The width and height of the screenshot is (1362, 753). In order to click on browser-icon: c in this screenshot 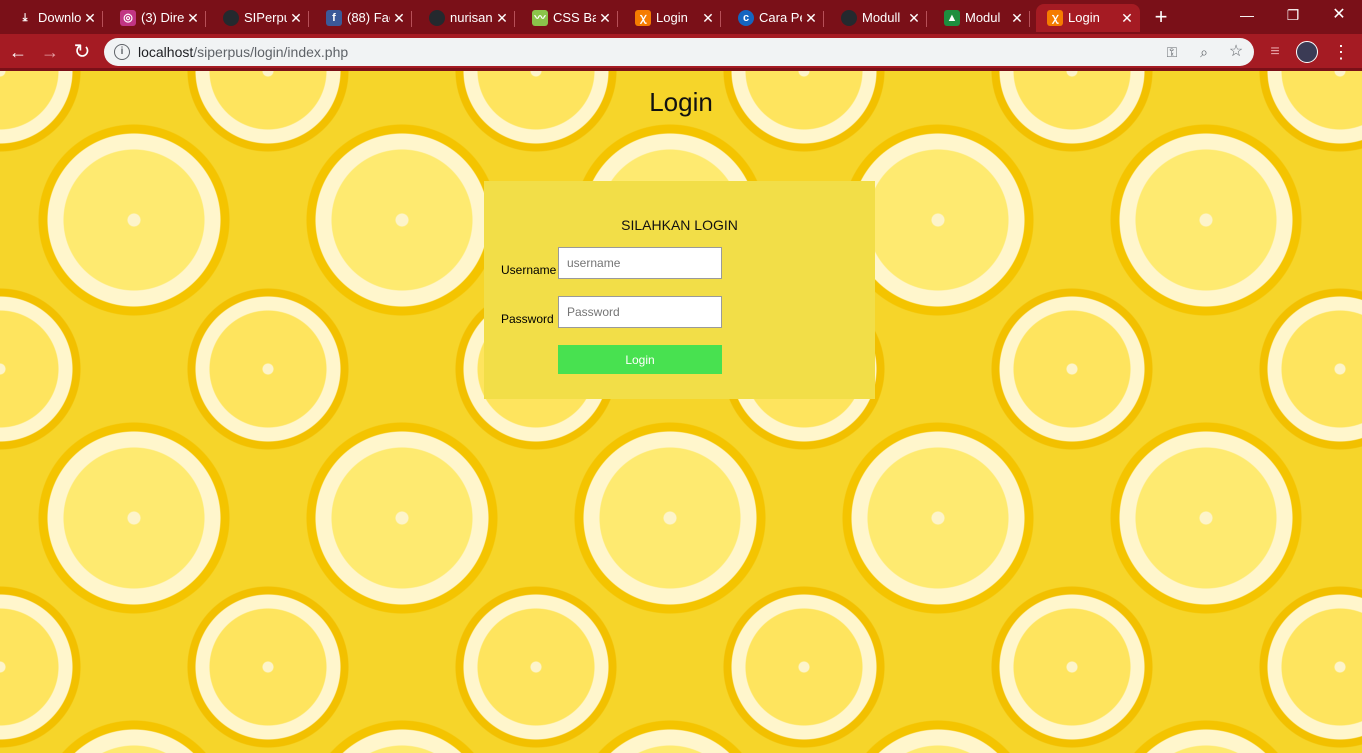, I will do `click(746, 18)`.